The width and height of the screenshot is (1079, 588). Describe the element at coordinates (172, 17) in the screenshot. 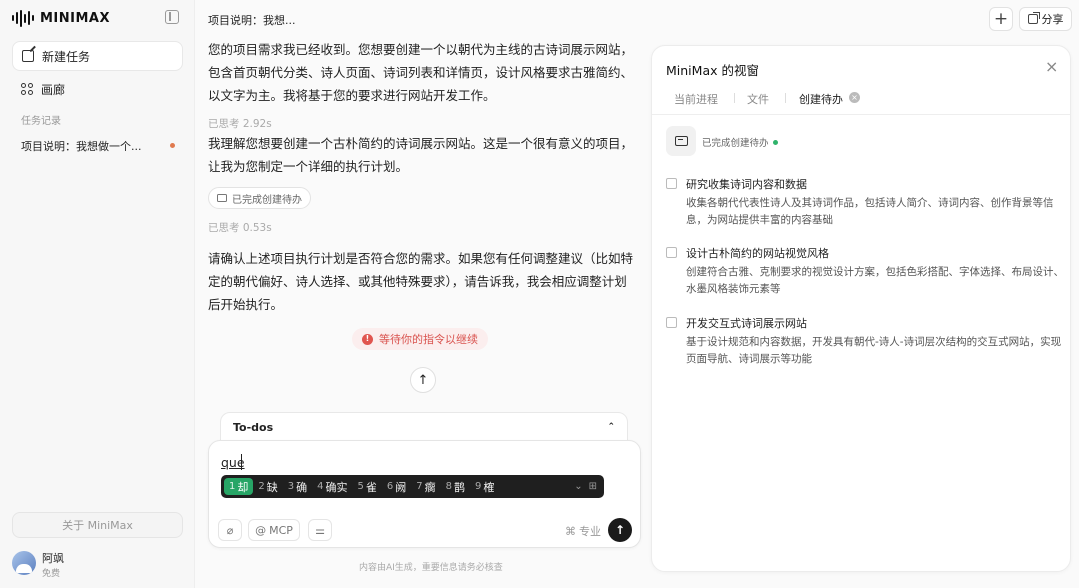

I see `sidebar-collapse-icon` at that location.